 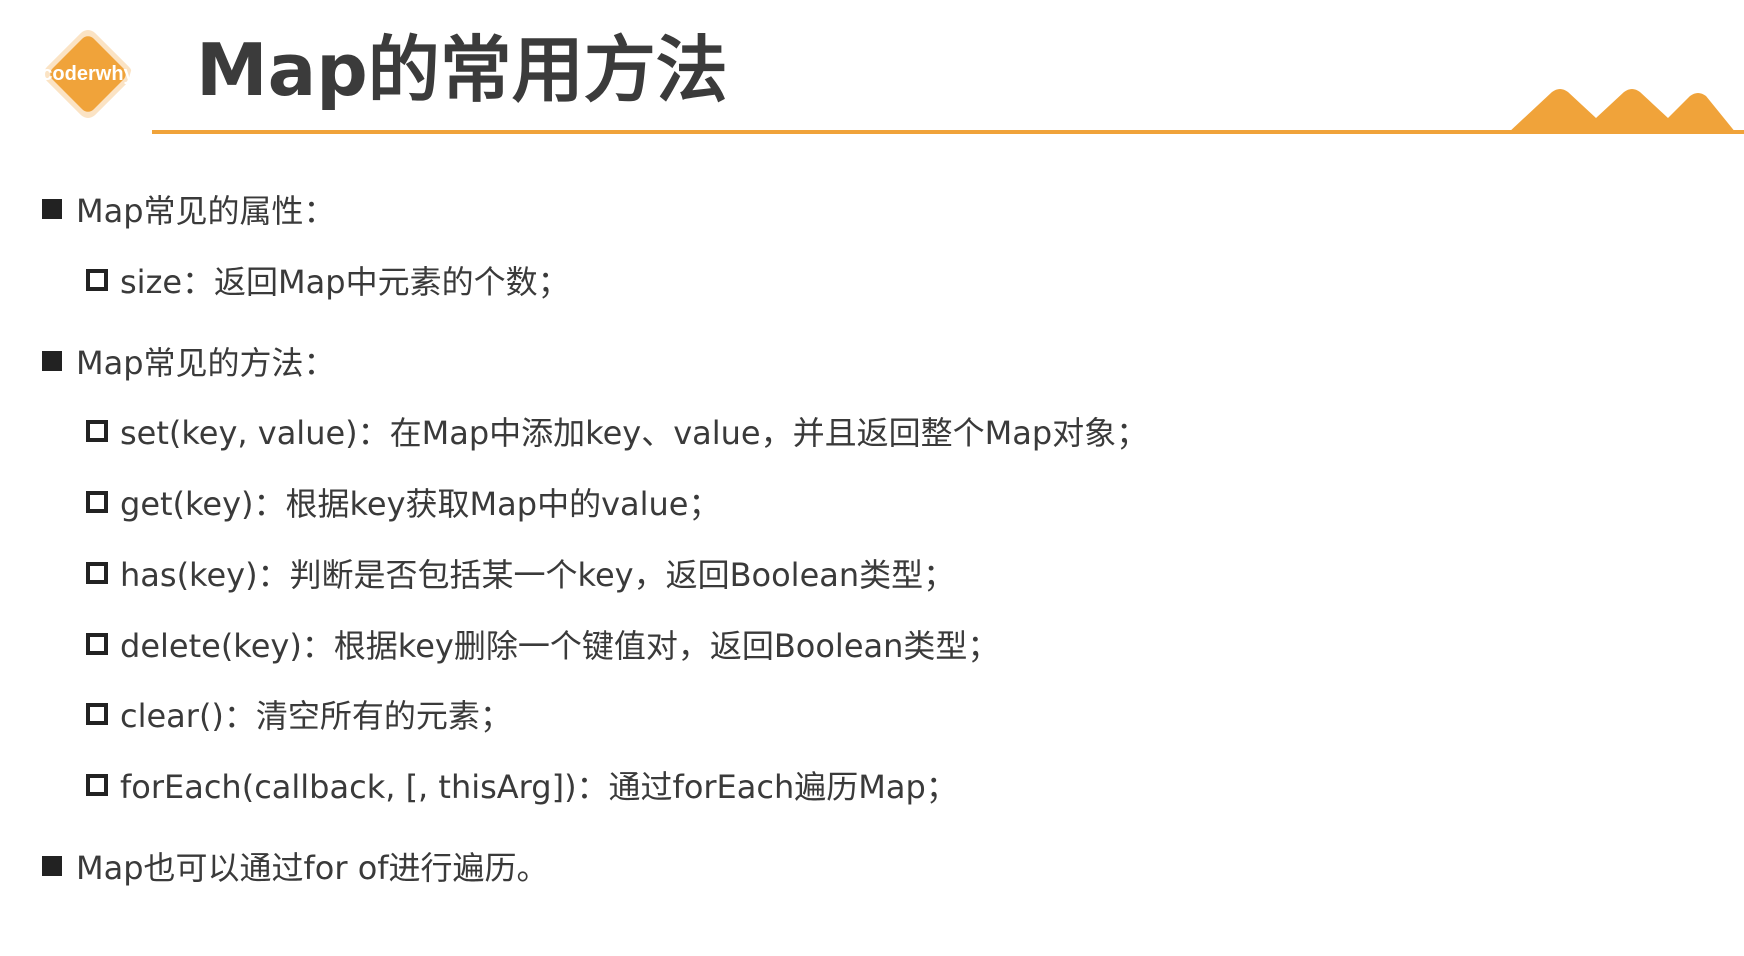 I want to click on list-item: get(key)：根据key获取Map中的value；, so click(x=403, y=502).